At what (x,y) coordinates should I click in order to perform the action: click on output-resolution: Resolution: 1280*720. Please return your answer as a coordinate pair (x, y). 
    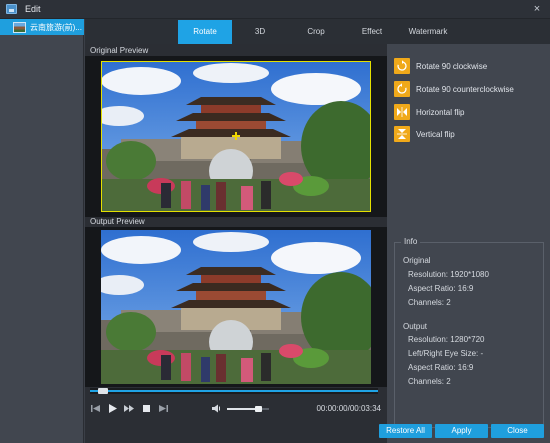
    Looking at the image, I should click on (446, 339).